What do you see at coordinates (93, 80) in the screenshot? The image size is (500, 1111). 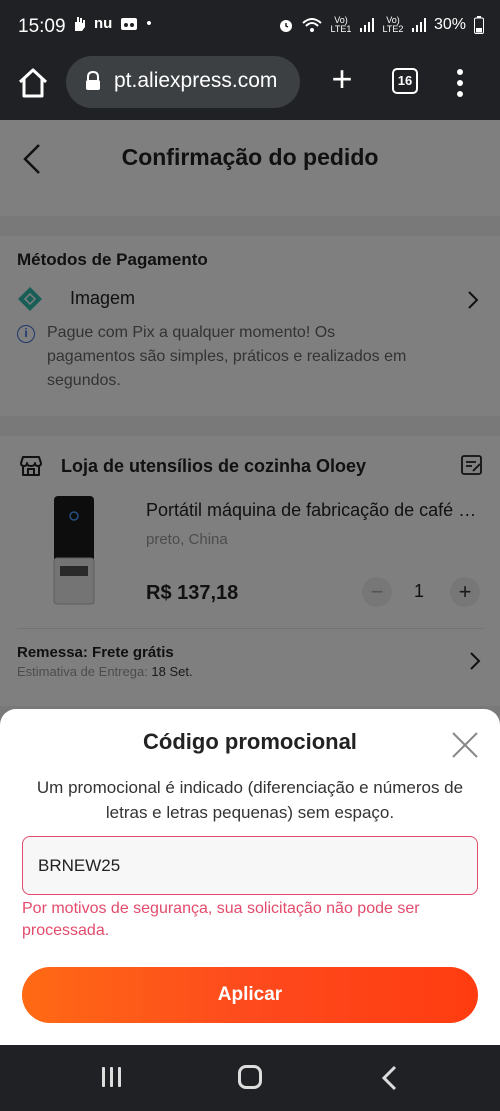 I see `lock-icon` at bounding box center [93, 80].